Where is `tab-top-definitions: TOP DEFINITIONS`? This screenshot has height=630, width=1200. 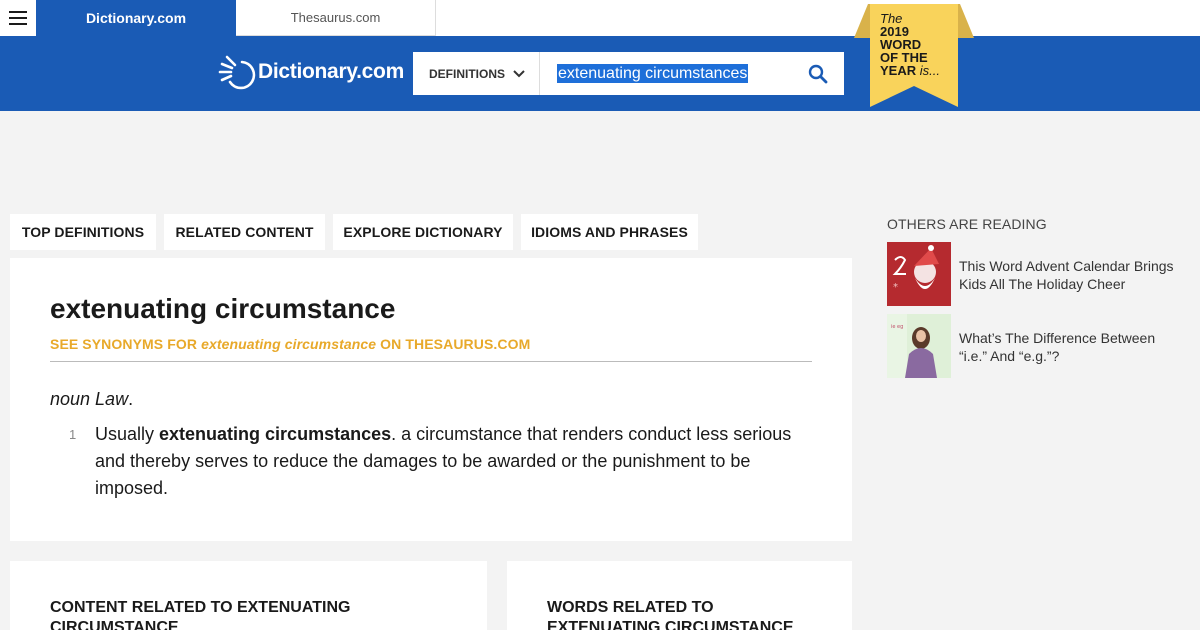
tab-top-definitions: TOP DEFINITIONS is located at coordinates (83, 232).